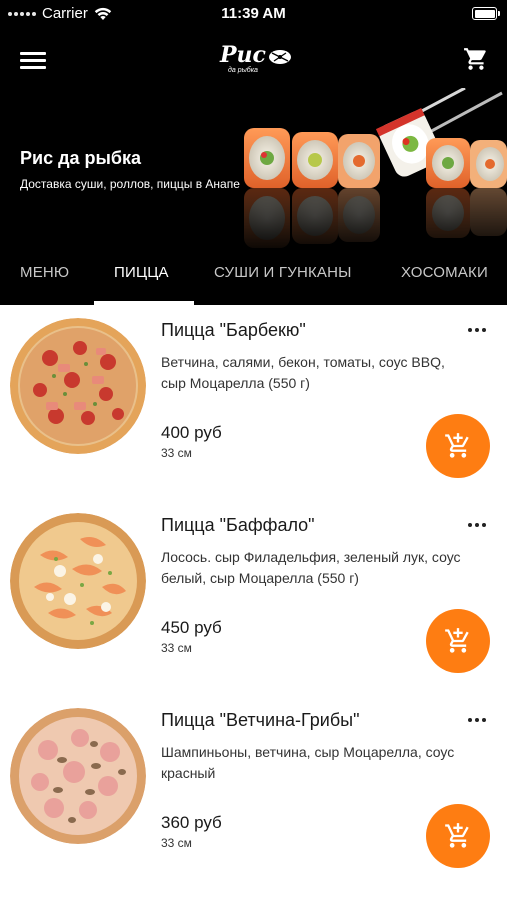  I want to click on logo-tagline: да рыбка, so click(243, 70).